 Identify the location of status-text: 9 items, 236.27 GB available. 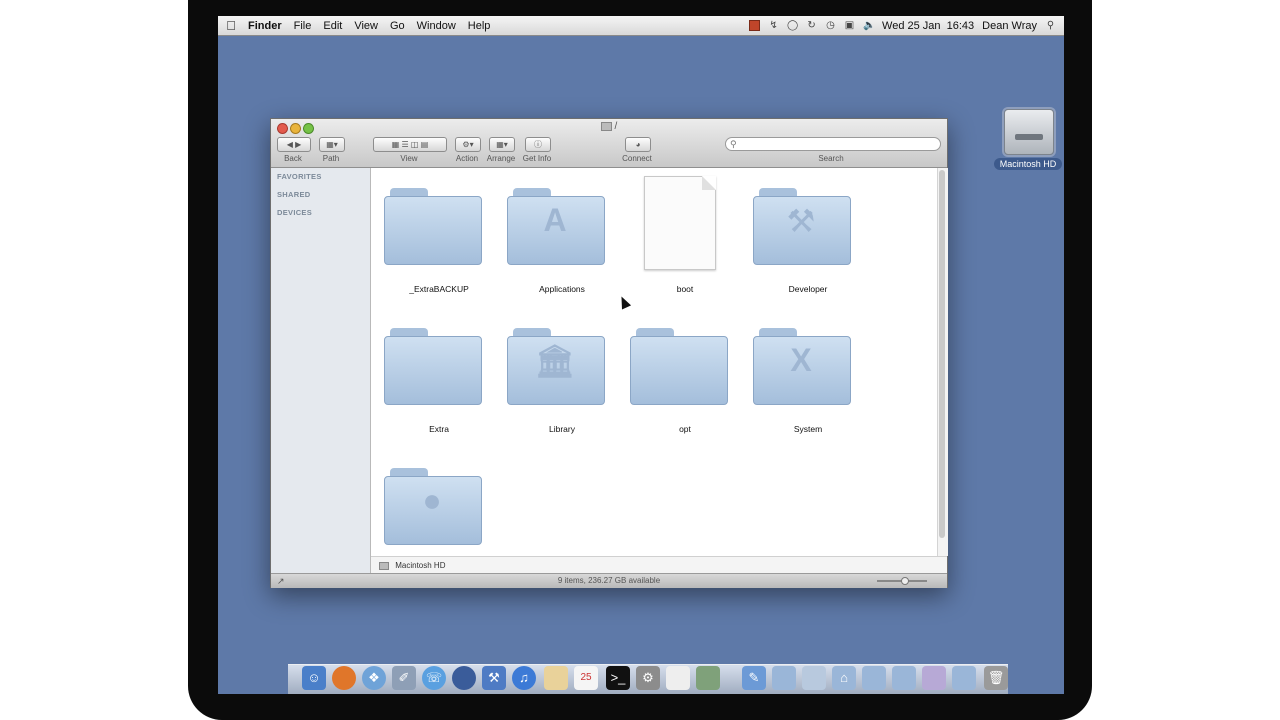
(609, 580).